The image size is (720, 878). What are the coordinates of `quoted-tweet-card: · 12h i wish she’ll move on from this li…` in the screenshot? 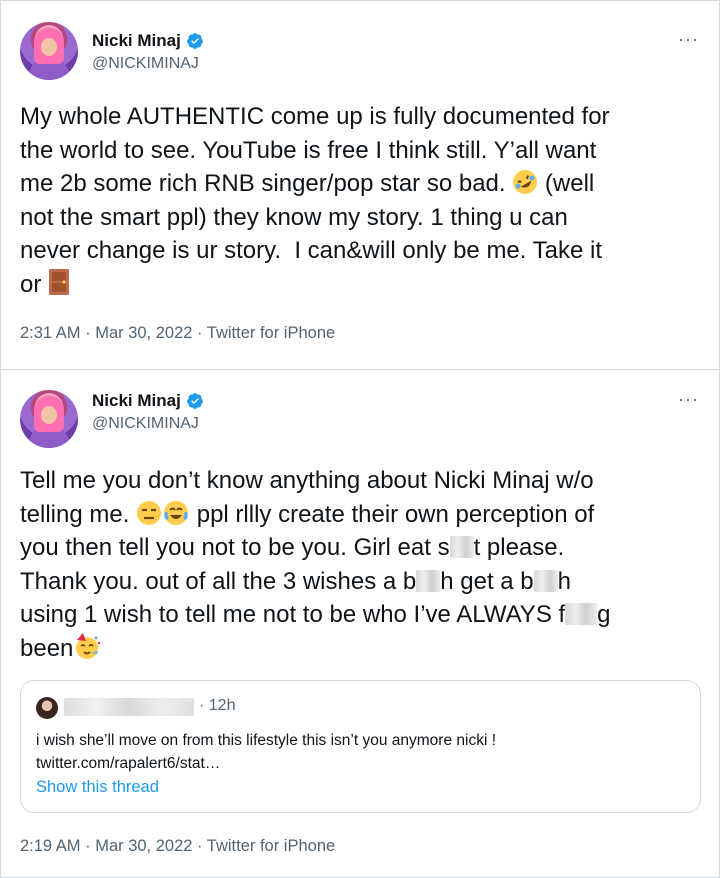 It's located at (360, 746).